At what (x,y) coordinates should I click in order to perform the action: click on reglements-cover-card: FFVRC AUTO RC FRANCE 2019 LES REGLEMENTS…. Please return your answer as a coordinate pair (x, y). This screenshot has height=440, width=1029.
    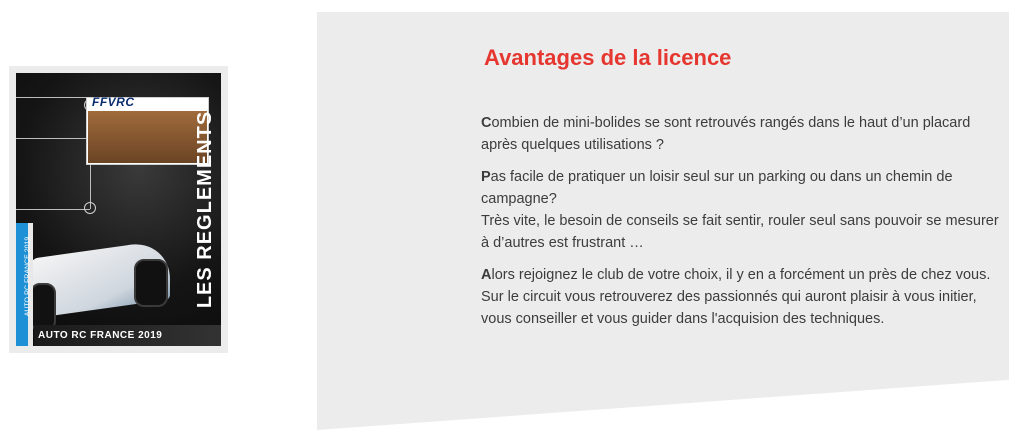
    Looking at the image, I should click on (118, 209).